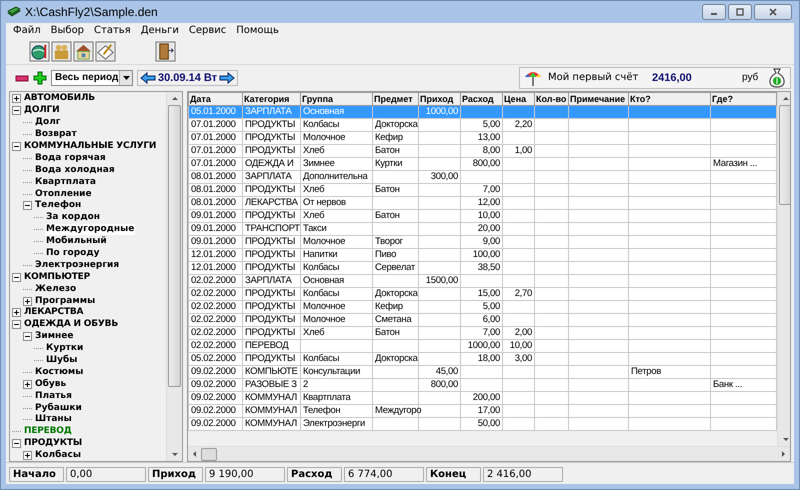  What do you see at coordinates (551, 99) in the screenshot?
I see `column-header: Кол-во` at bounding box center [551, 99].